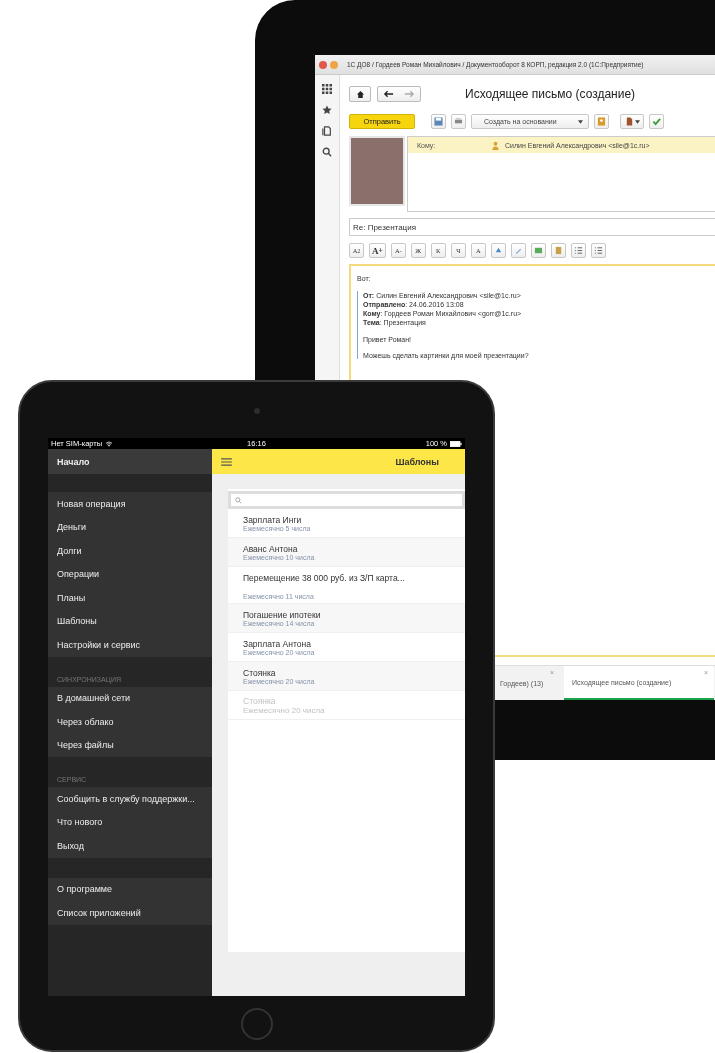  I want to click on sidebar-item: Долги, so click(130, 551).